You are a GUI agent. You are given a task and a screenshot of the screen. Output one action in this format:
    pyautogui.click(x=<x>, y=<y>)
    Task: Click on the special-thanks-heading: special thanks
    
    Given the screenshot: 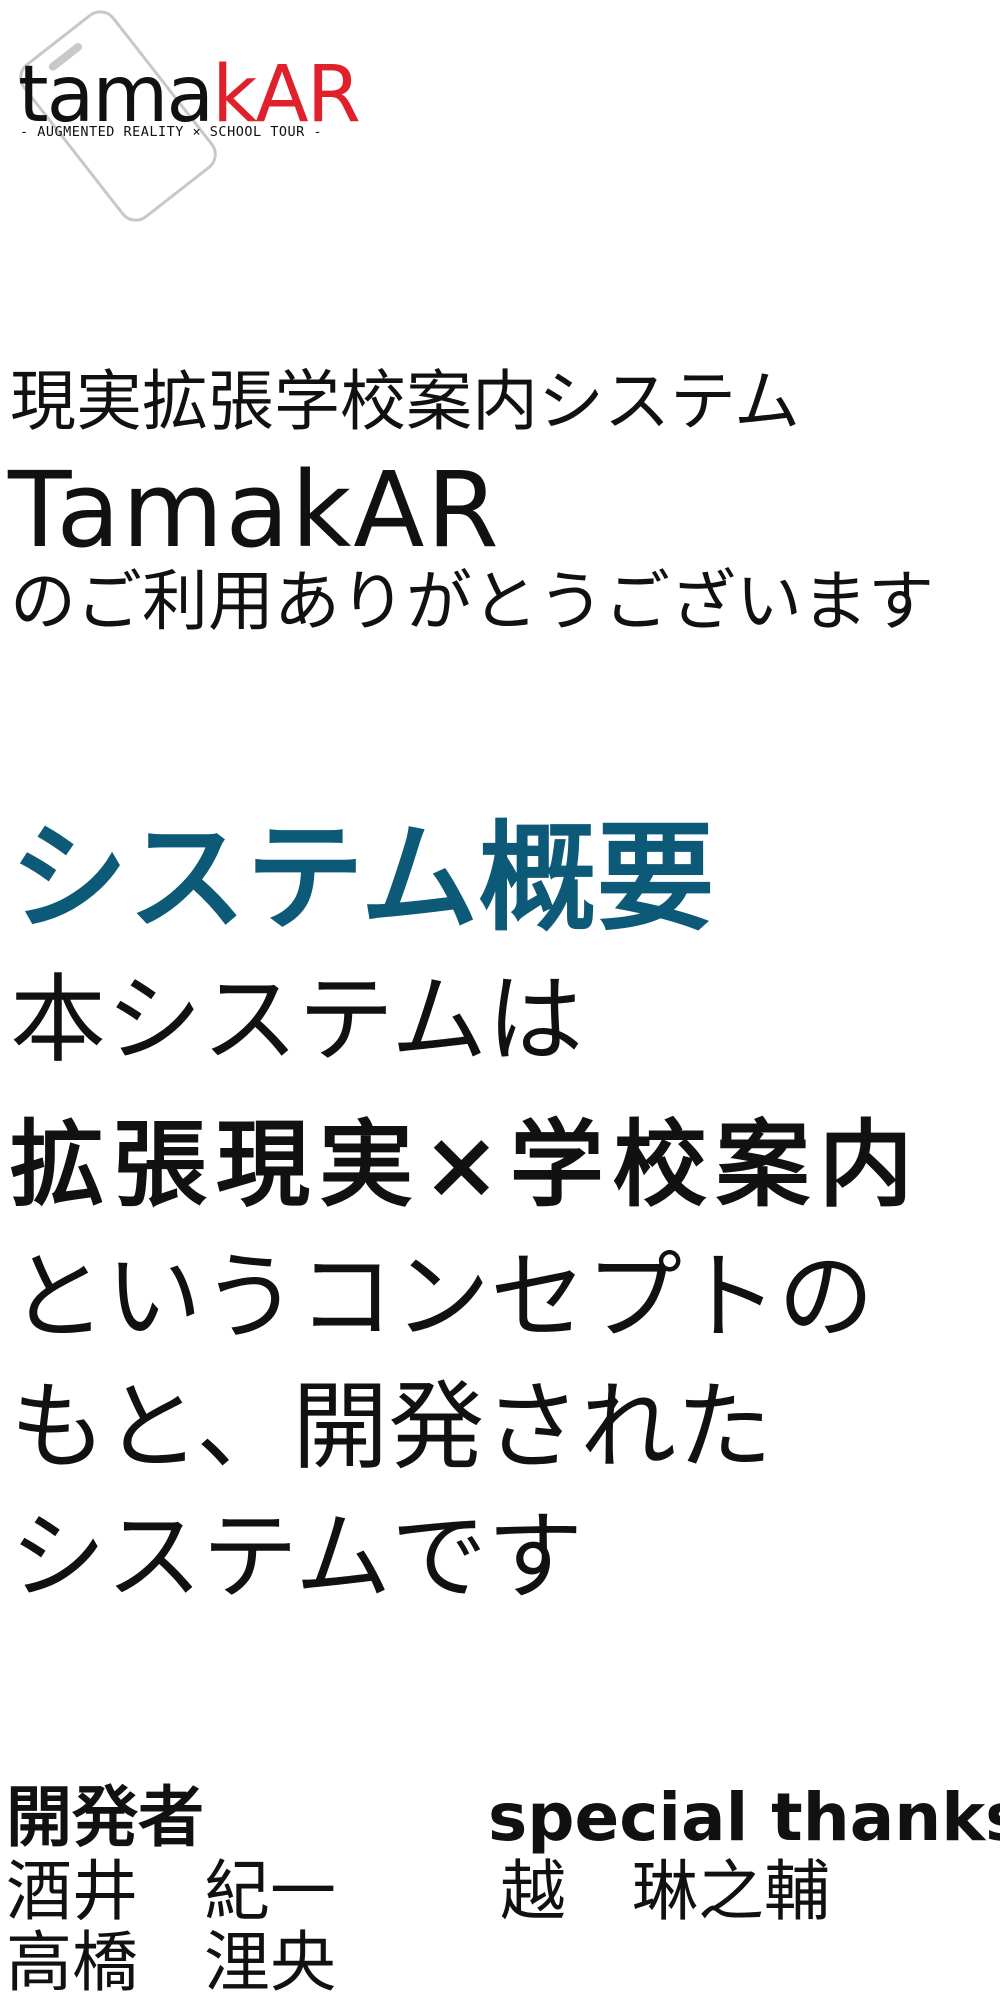 What is the action you would take?
    pyautogui.click(x=744, y=1817)
    